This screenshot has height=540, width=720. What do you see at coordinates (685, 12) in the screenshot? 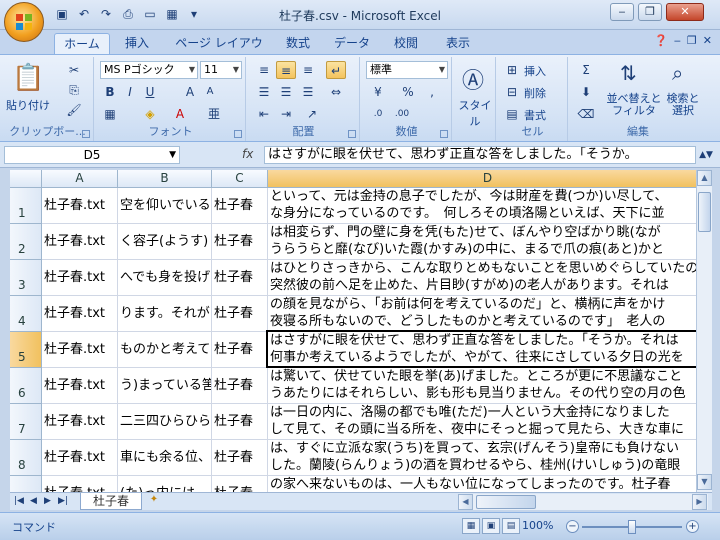
I see `close-button: ✕` at bounding box center [685, 12].